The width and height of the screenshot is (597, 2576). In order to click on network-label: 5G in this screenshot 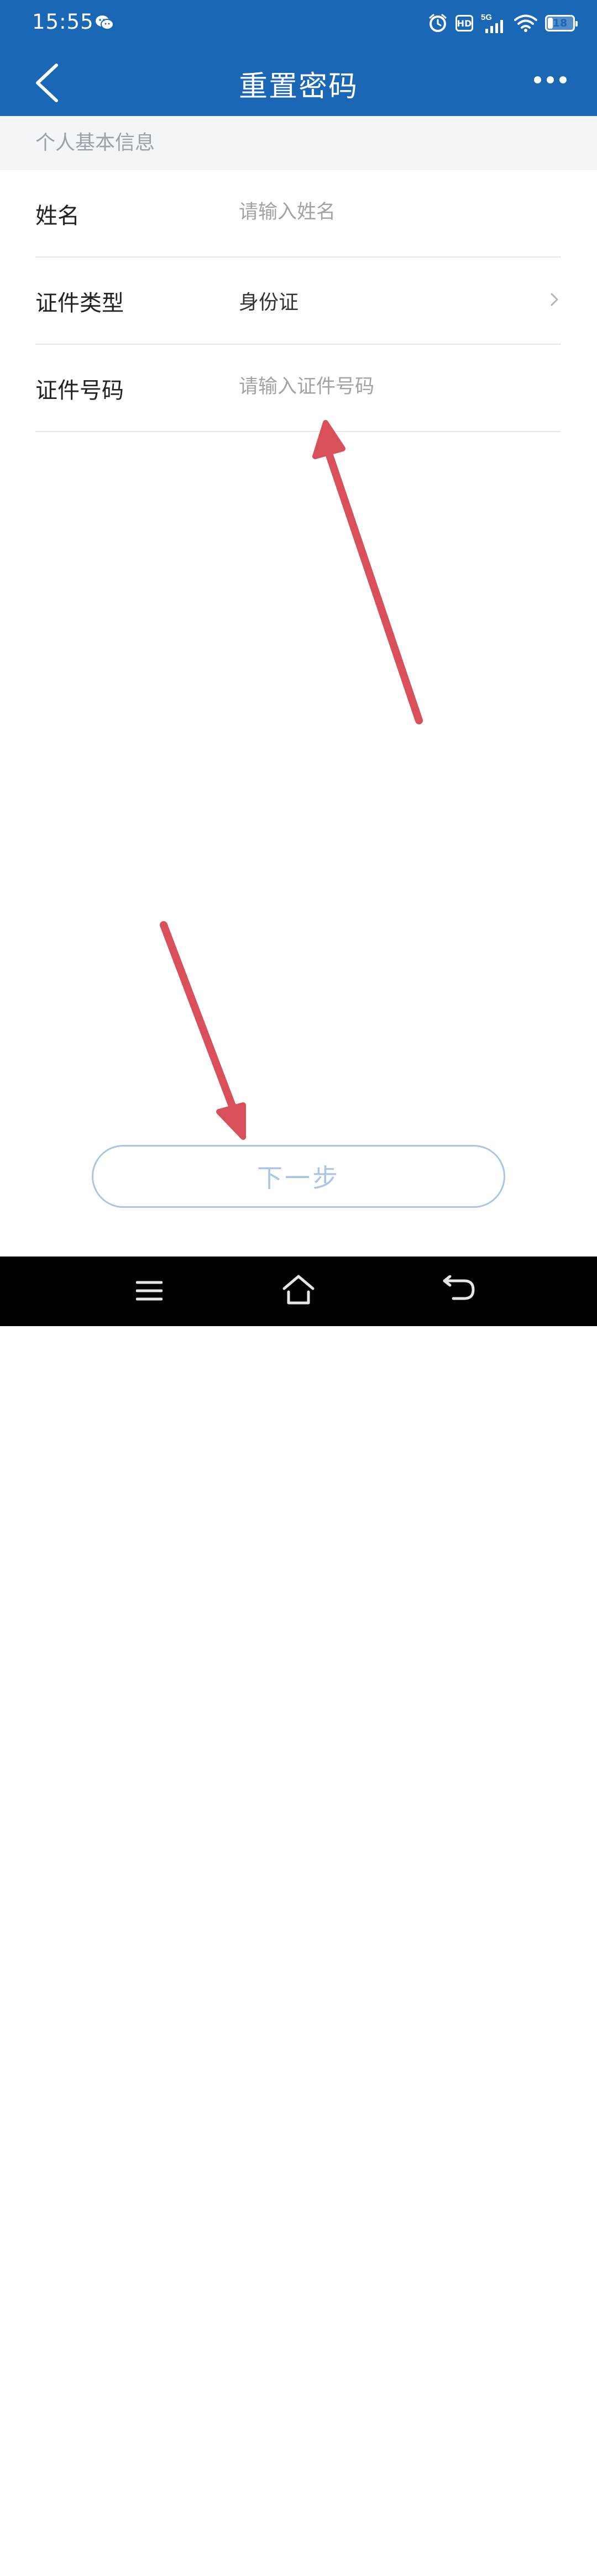, I will do `click(486, 17)`.